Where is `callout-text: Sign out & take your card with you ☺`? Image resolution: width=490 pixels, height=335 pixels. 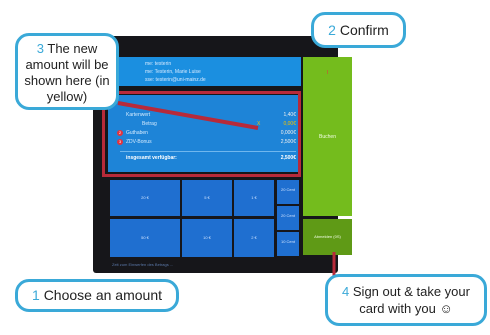 callout-text: Sign out & take your card with you ☺ is located at coordinates (411, 300).